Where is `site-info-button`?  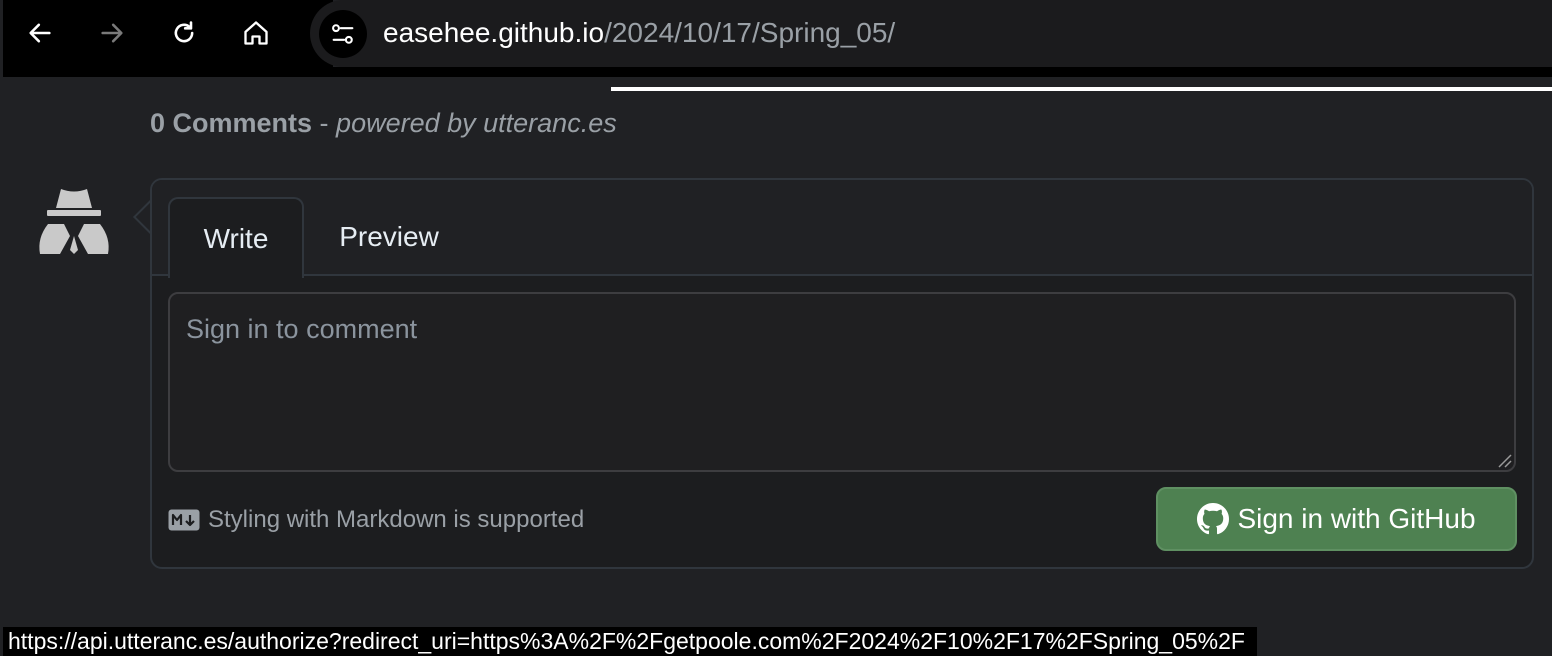
site-info-button is located at coordinates (343, 34).